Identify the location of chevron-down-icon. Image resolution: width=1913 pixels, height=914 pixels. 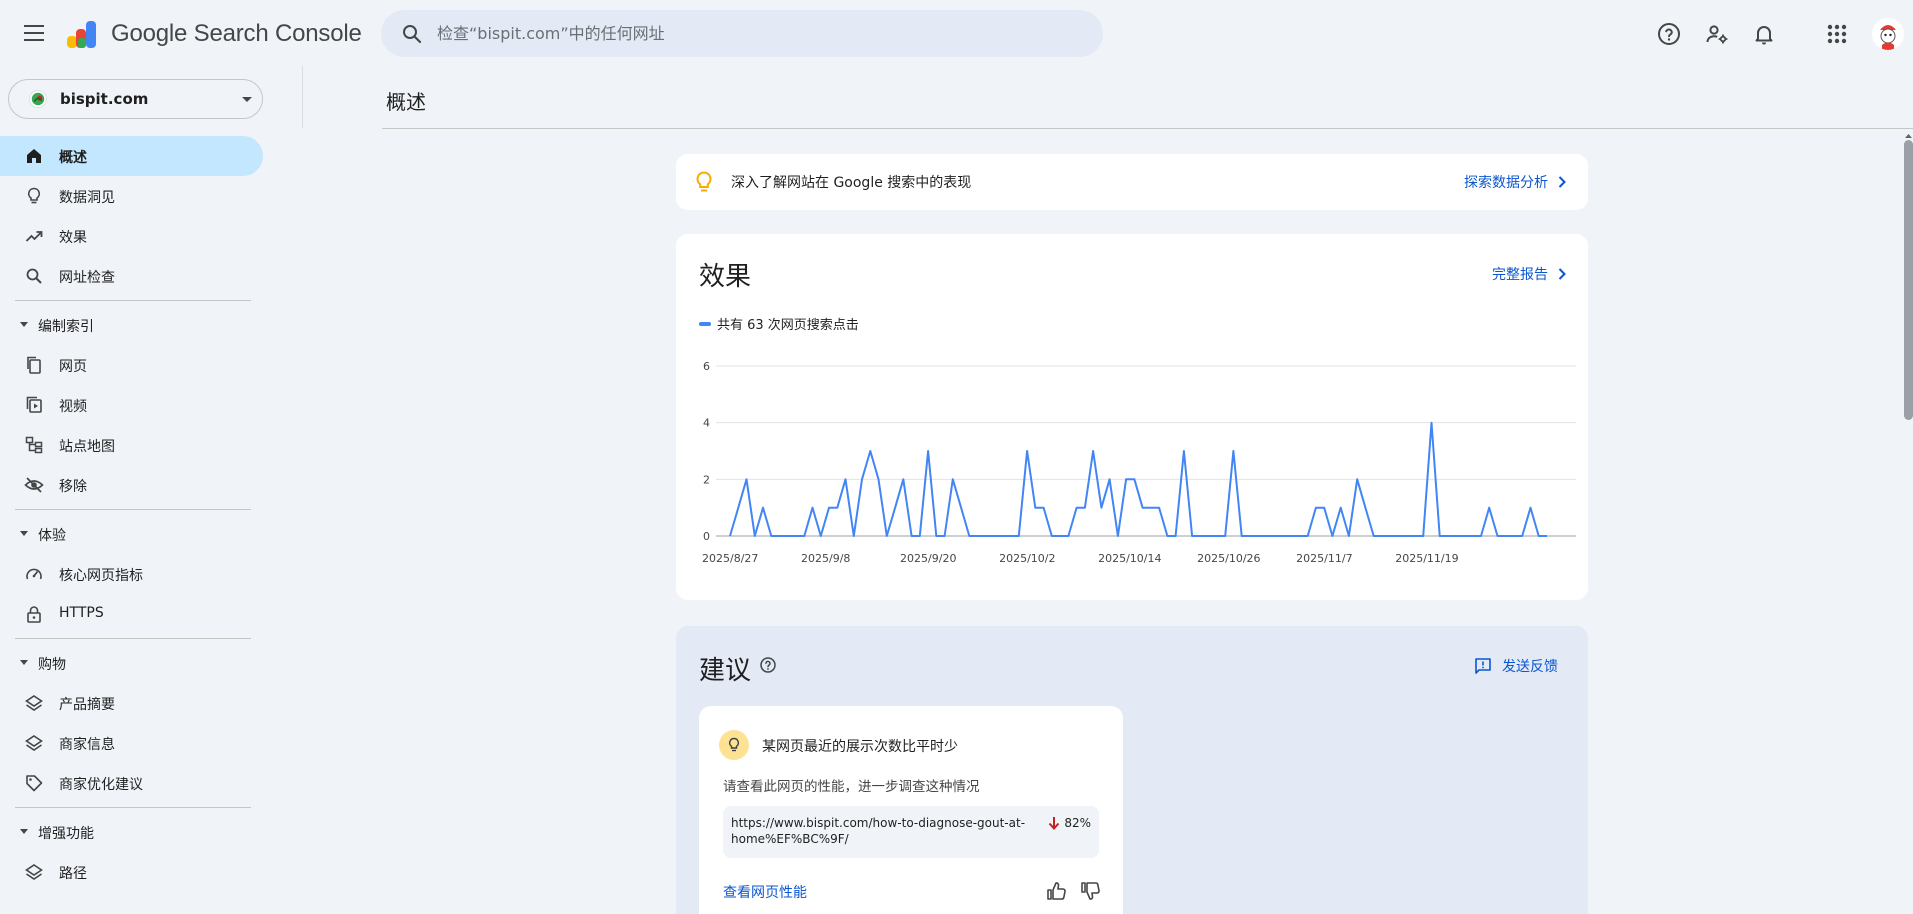
(247, 99).